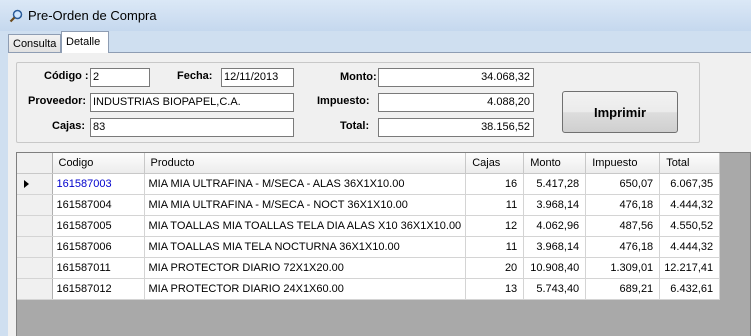 The width and height of the screenshot is (751, 336). What do you see at coordinates (305, 247) in the screenshot?
I see `cell-producto: MIA TOALLAS MIA TELA NOCTURNA 36X1X10.00` at bounding box center [305, 247].